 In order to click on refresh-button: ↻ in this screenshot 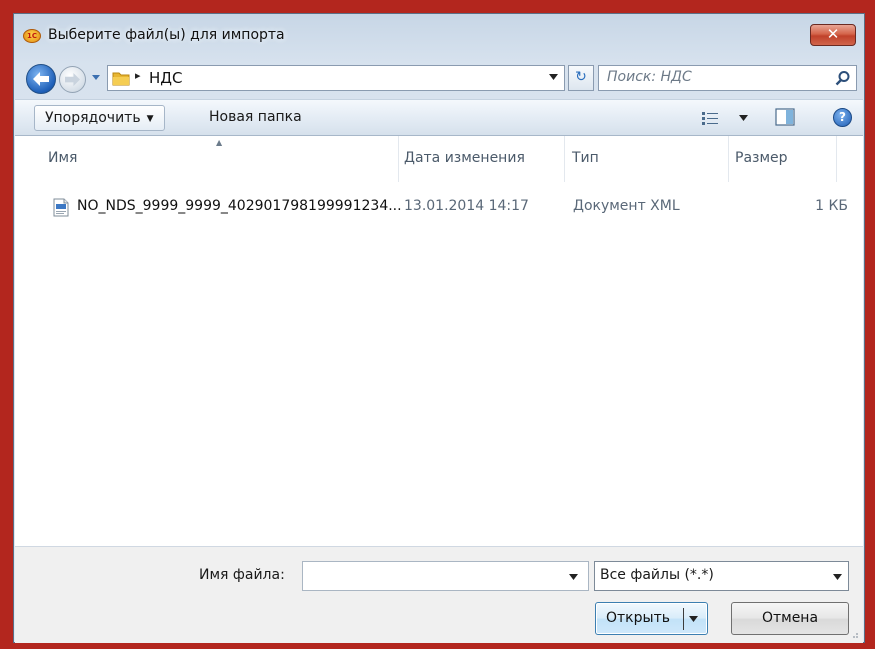, I will do `click(581, 78)`.